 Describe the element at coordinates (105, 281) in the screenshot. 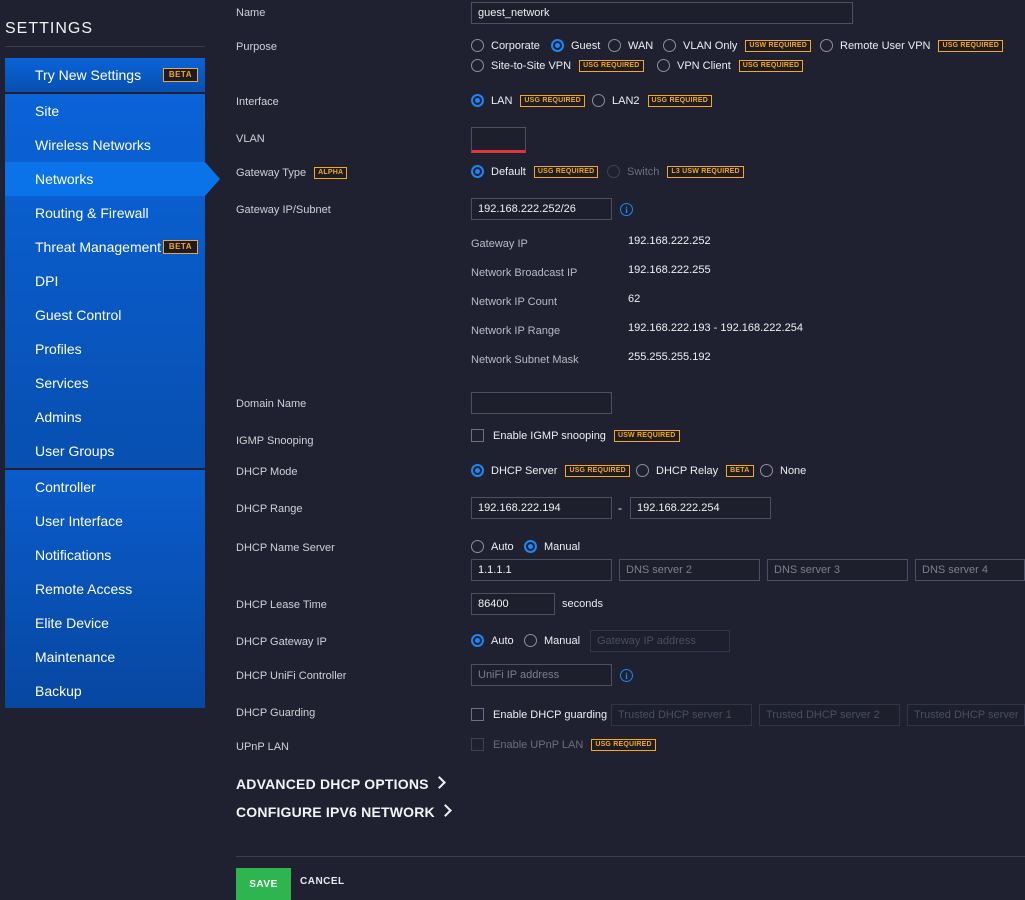

I see `sidebar-item-dpi: DPI` at that location.